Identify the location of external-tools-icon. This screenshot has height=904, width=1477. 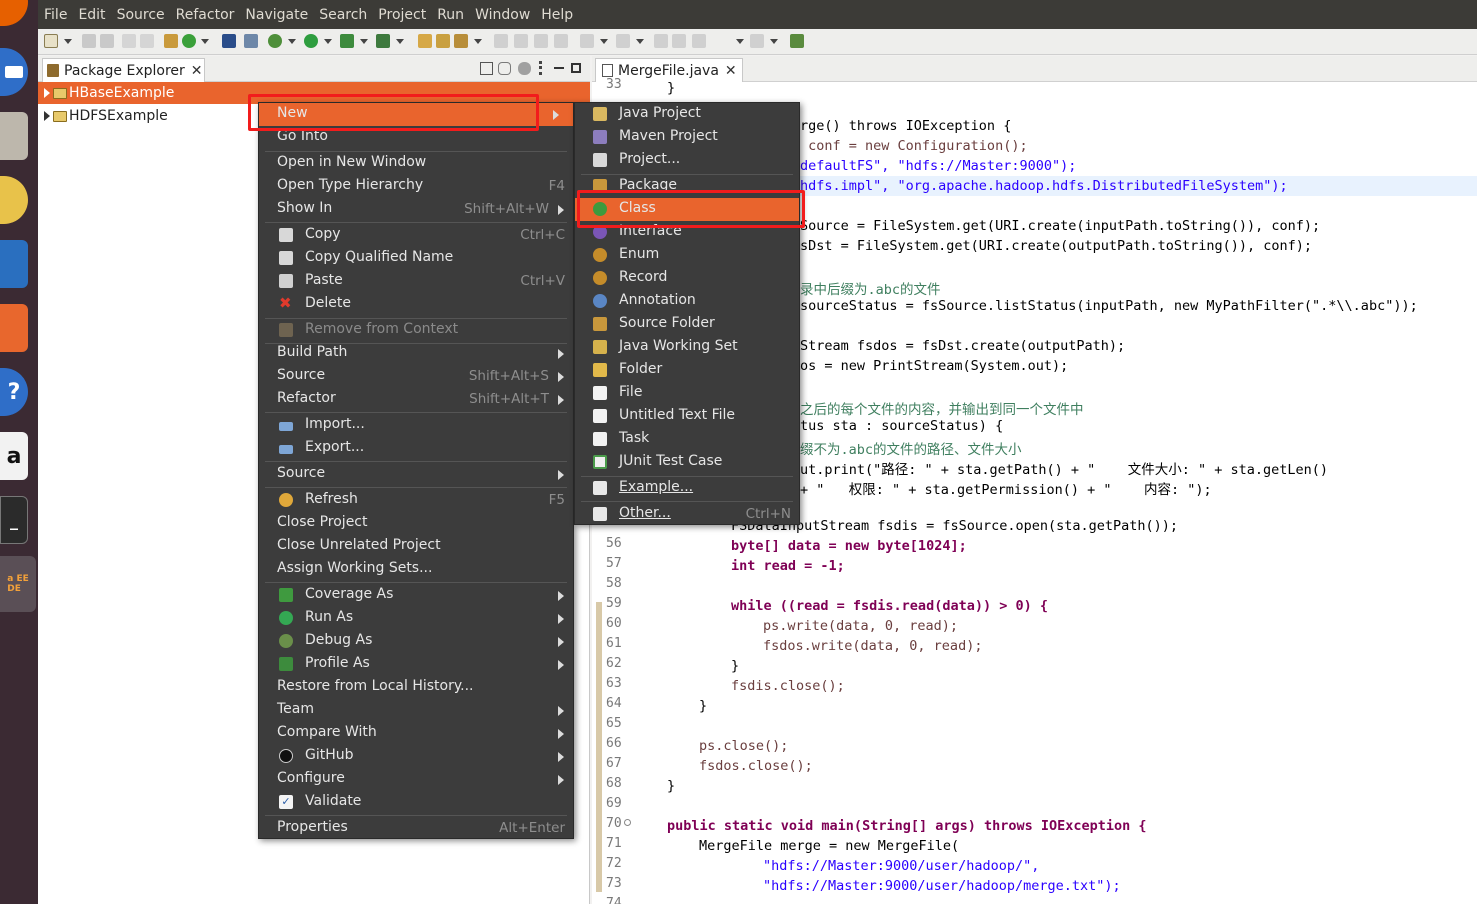
(383, 41).